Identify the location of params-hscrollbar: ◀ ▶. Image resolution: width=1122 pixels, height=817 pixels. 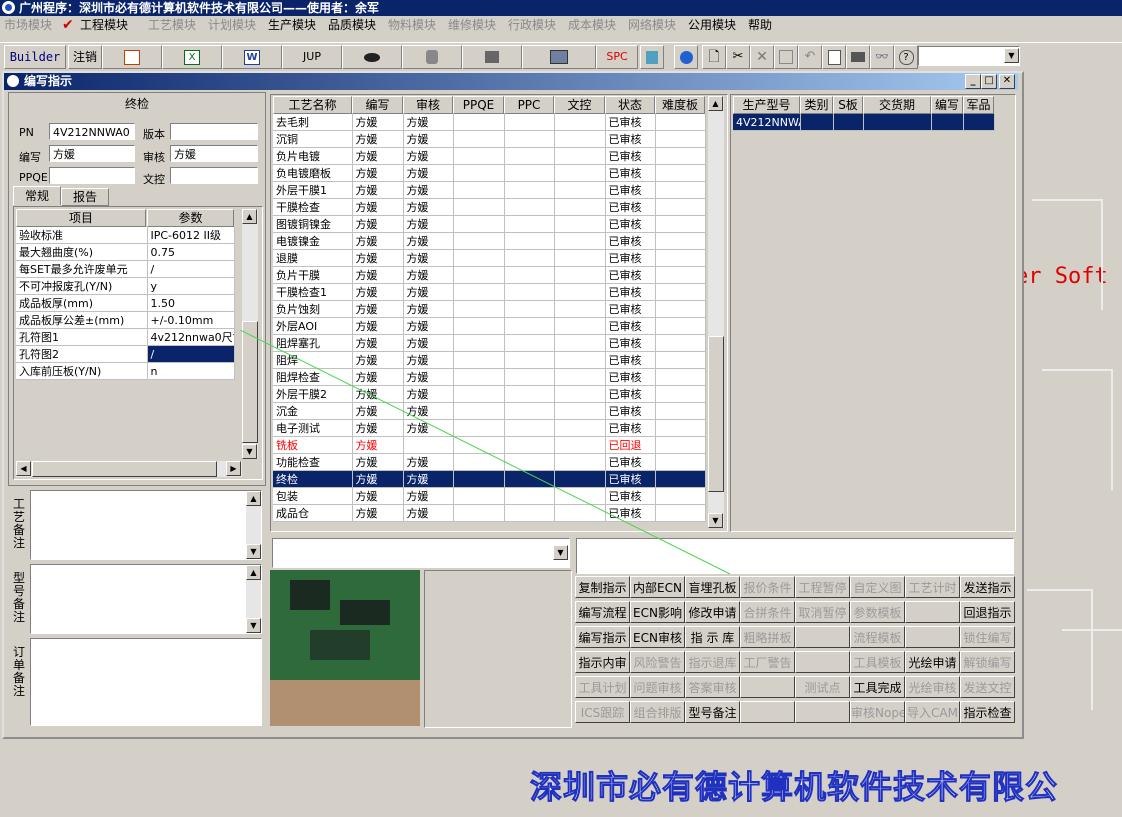
(129, 469).